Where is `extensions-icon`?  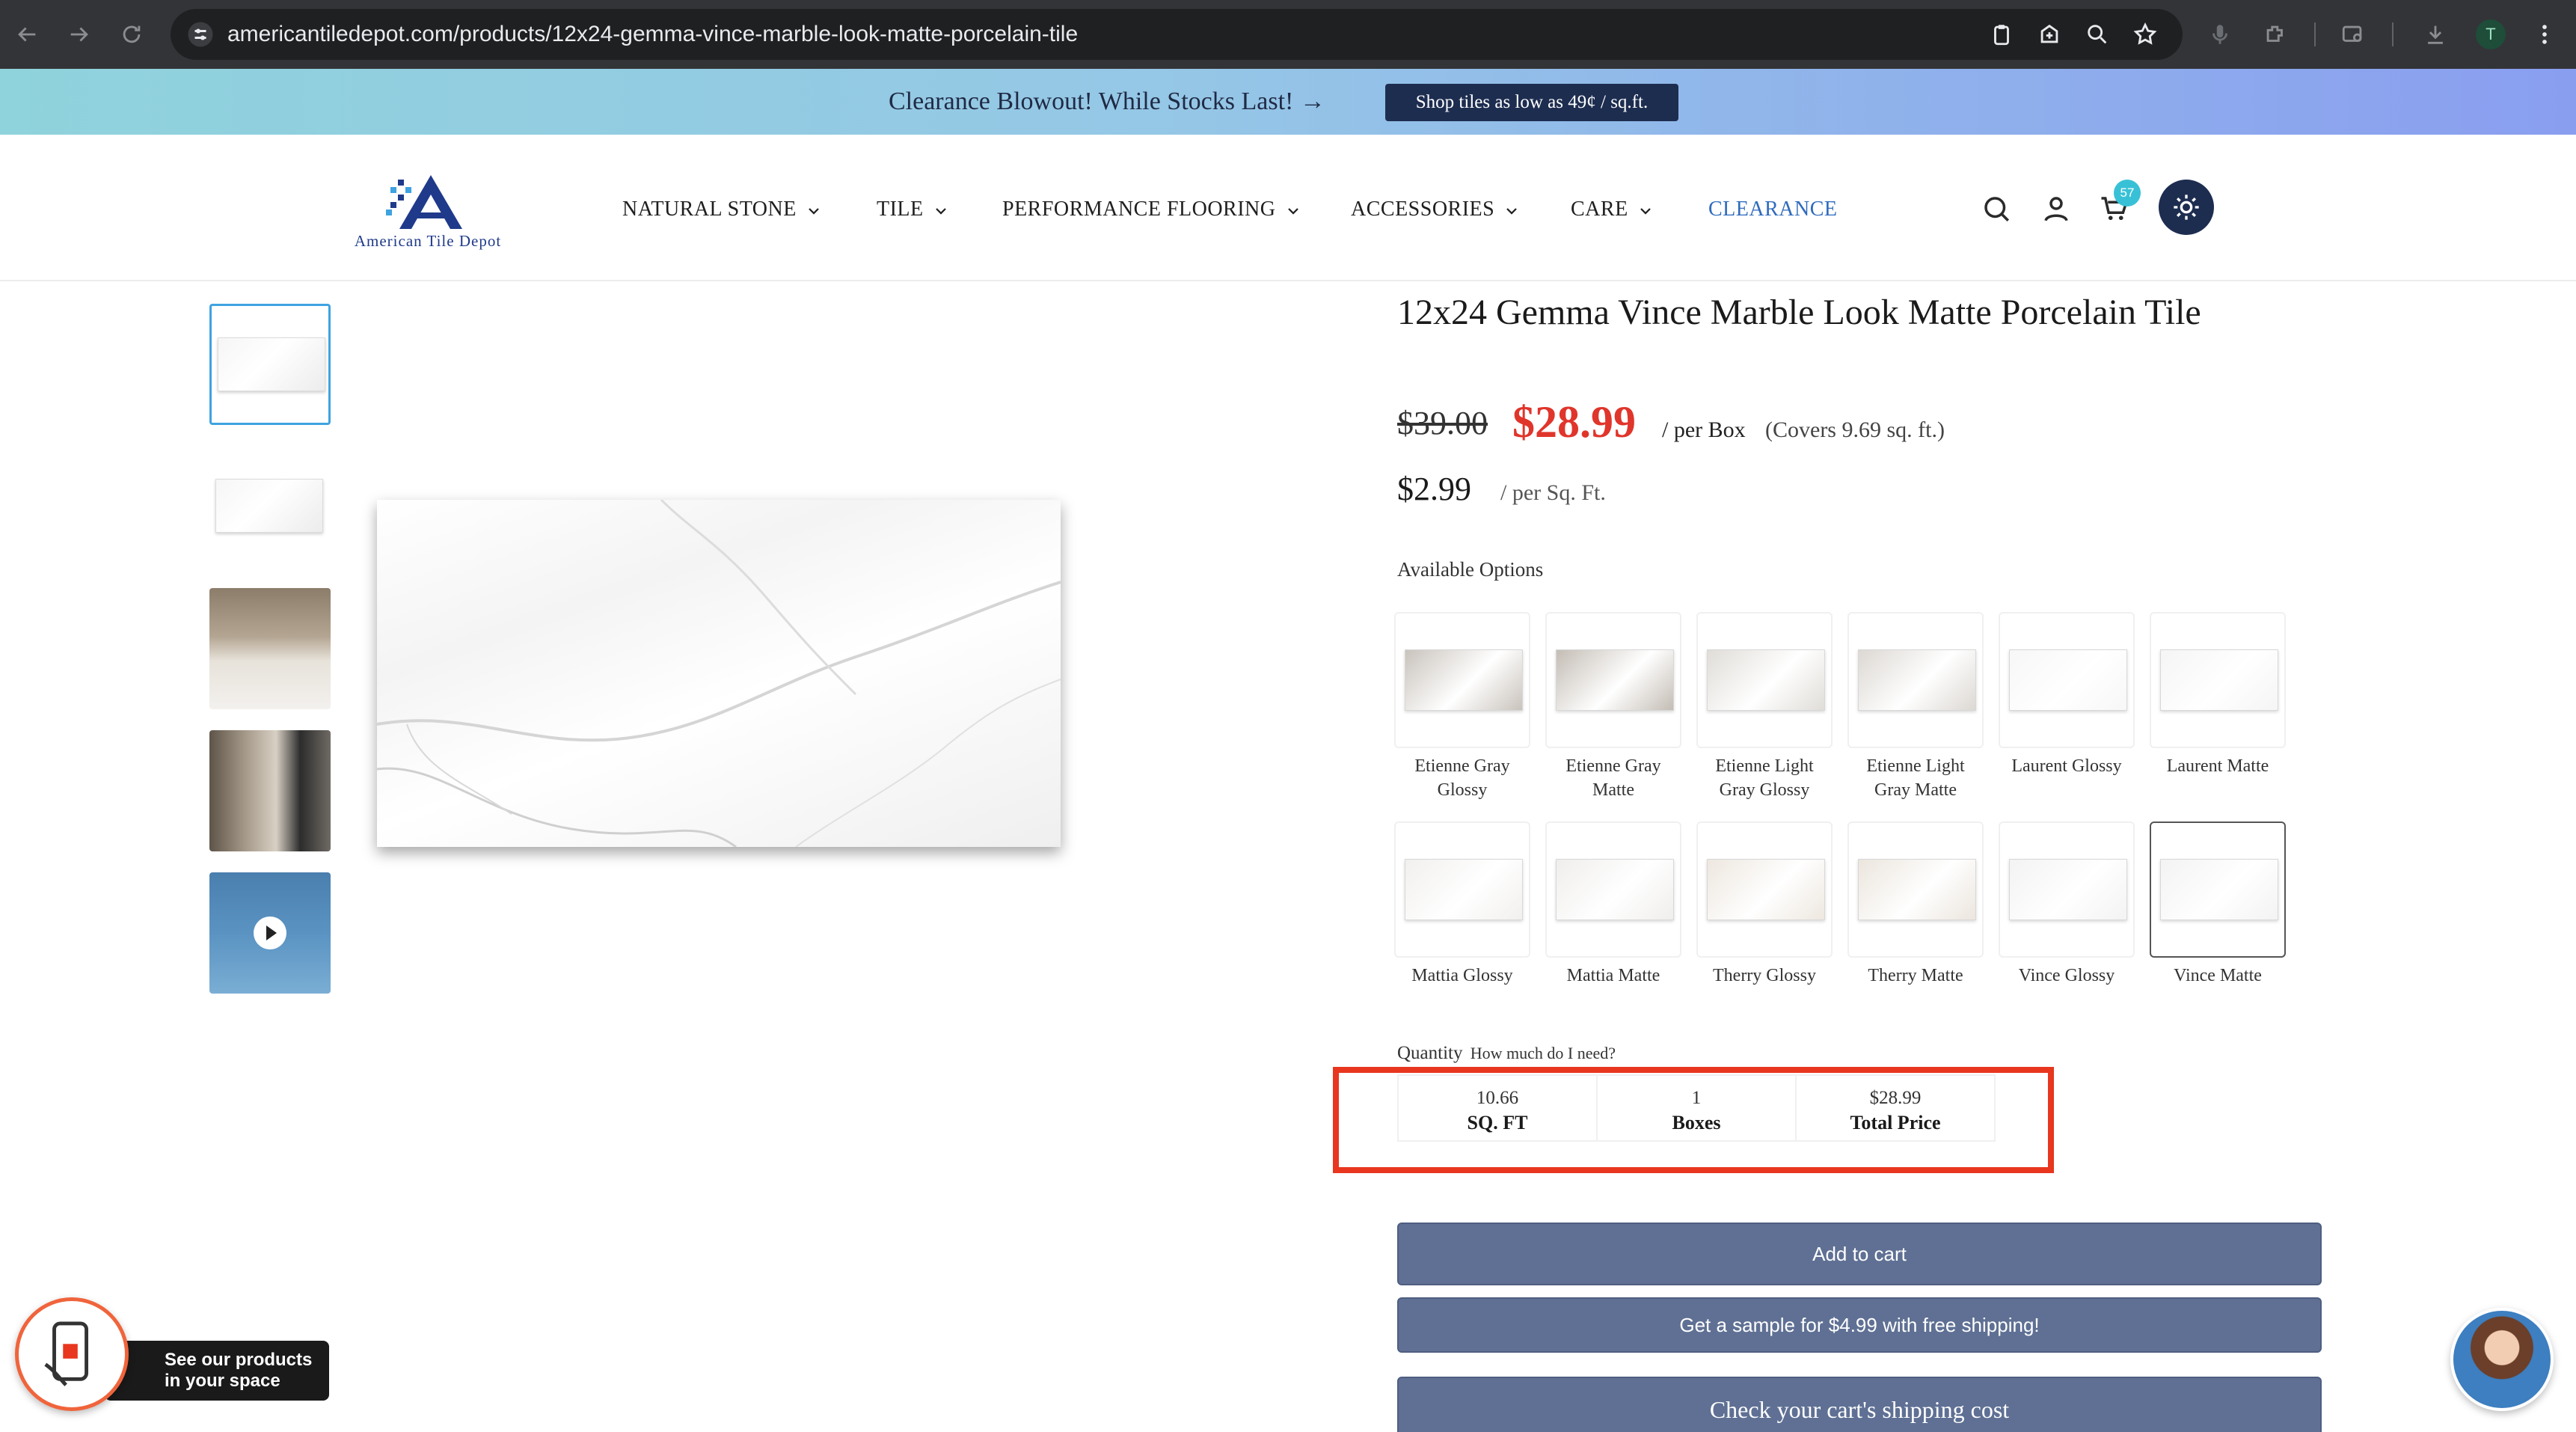 extensions-icon is located at coordinates (2275, 35).